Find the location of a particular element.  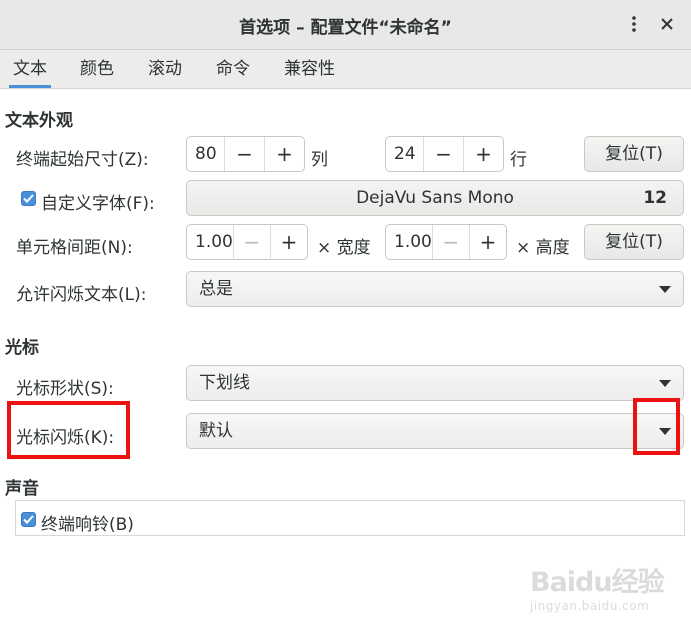

cursor-blink-value: 默认 is located at coordinates (216, 431).